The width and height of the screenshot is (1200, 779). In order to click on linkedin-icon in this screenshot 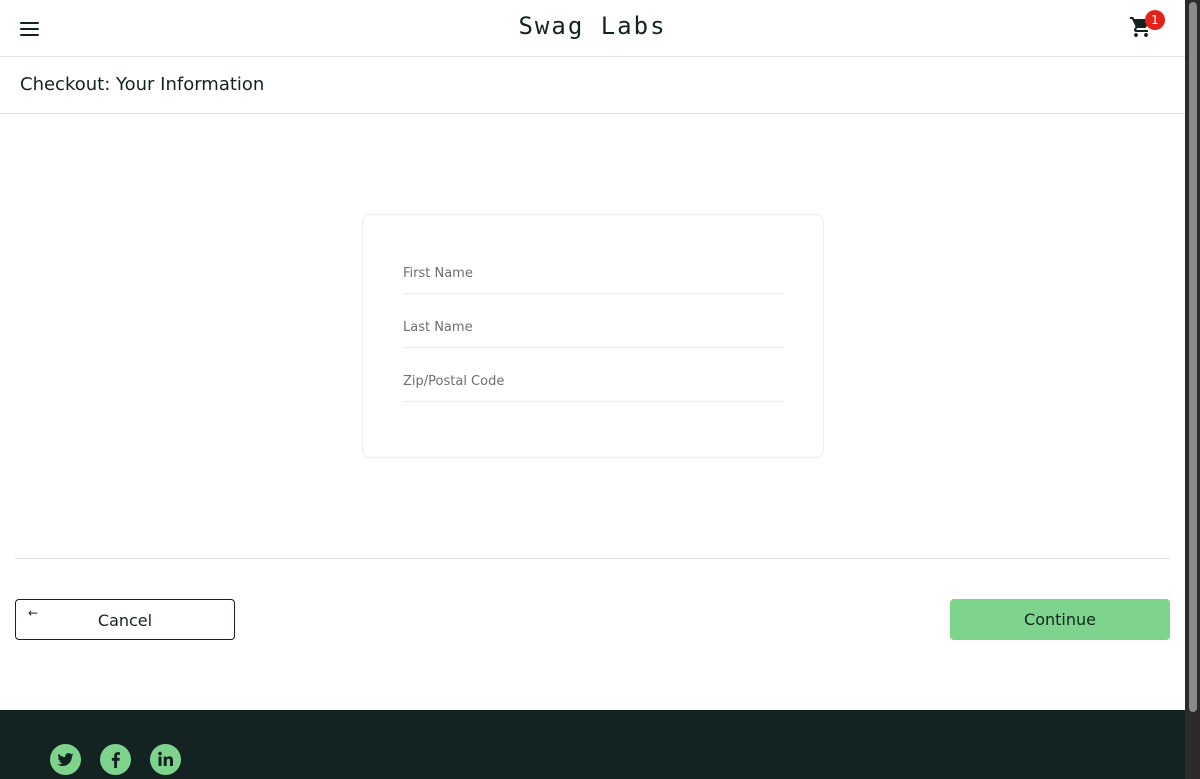, I will do `click(165, 758)`.